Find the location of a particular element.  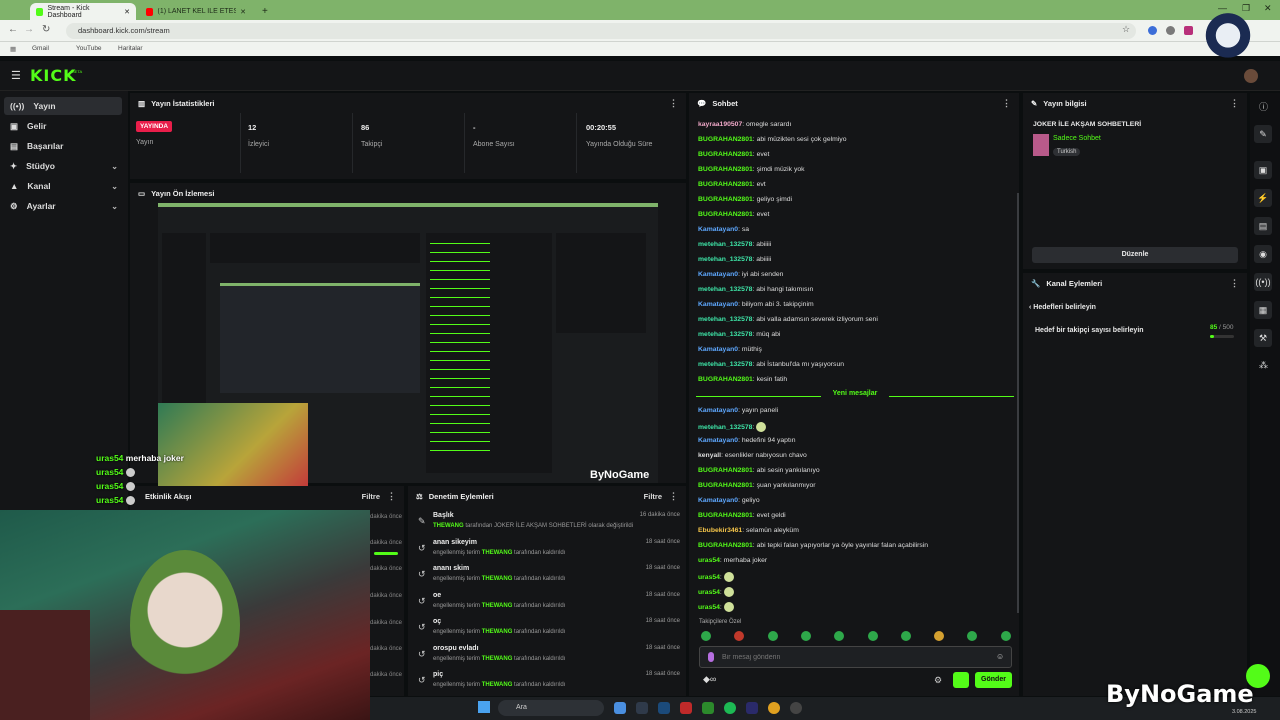

chat-message: BUGRAHAN2801: evt is located at coordinates (732, 184).